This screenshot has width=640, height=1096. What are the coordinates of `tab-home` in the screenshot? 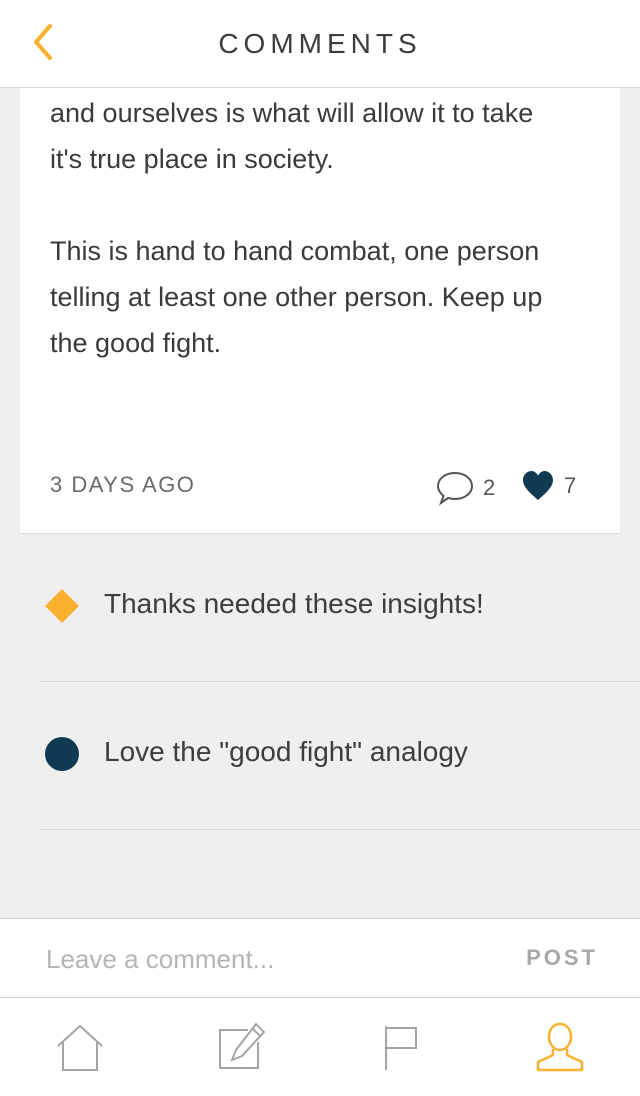 It's located at (80, 1048).